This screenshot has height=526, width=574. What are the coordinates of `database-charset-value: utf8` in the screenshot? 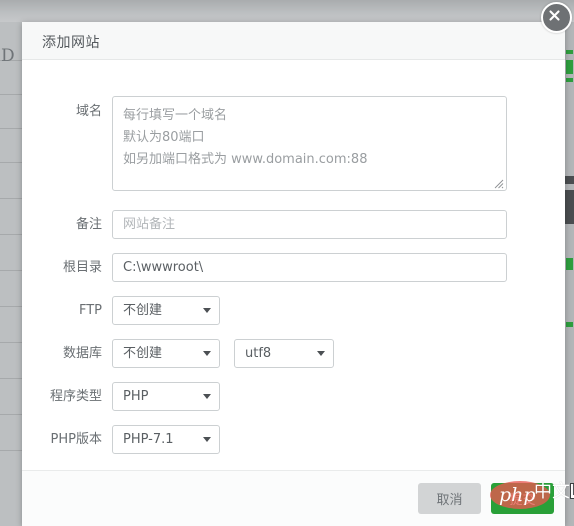 It's located at (258, 353).